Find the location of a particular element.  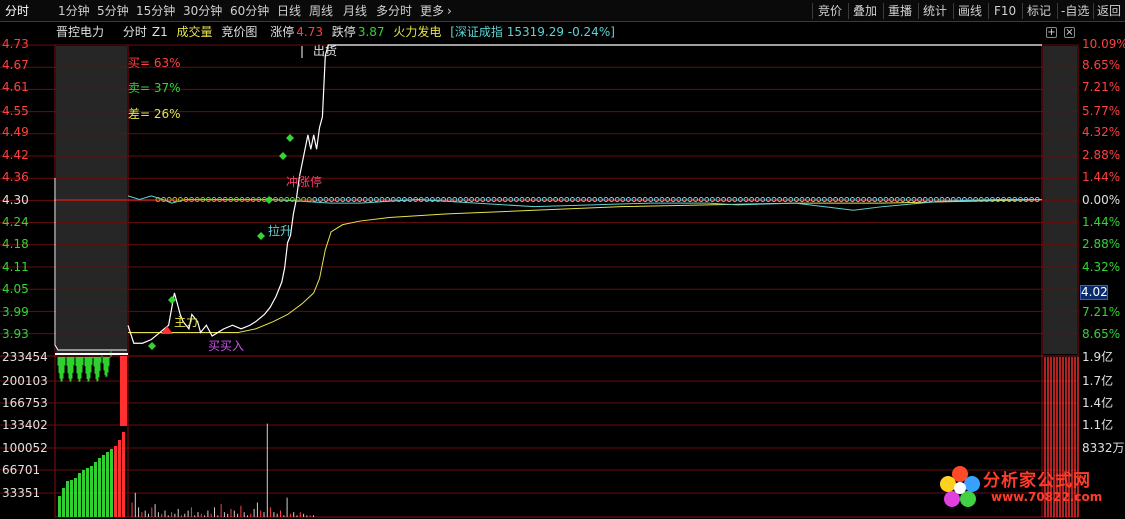

tab-volume: 成交量 is located at coordinates (195, 32).